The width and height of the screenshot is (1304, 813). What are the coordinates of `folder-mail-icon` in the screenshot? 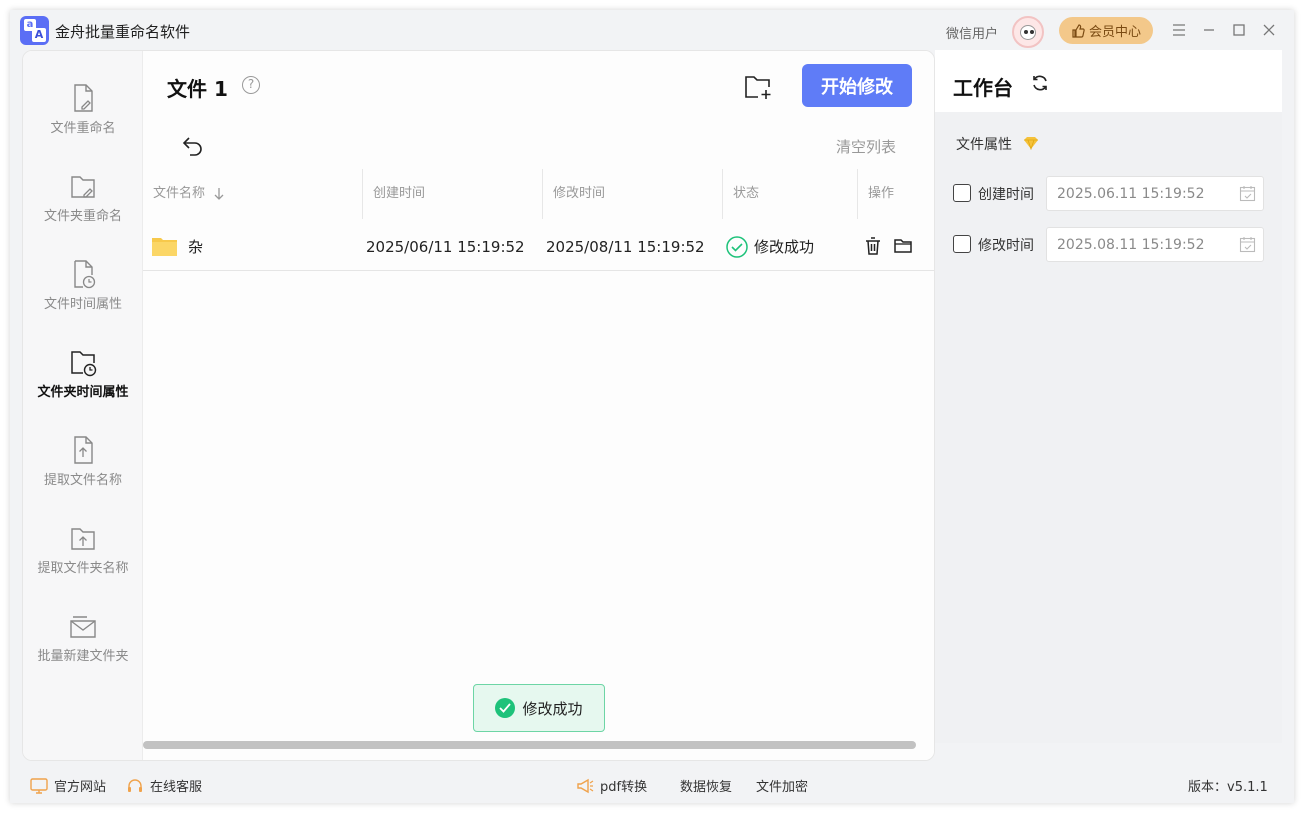 It's located at (83, 627).